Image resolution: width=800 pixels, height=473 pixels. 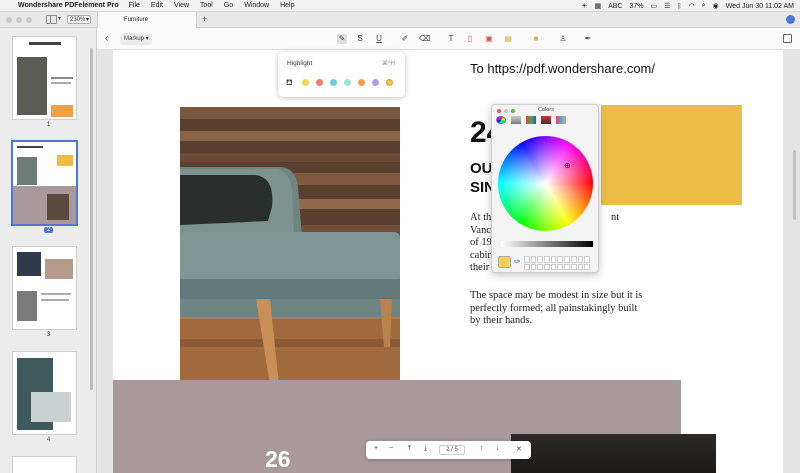 What do you see at coordinates (489, 39) in the screenshot?
I see `text-callout-tool-icon: ▣` at bounding box center [489, 39].